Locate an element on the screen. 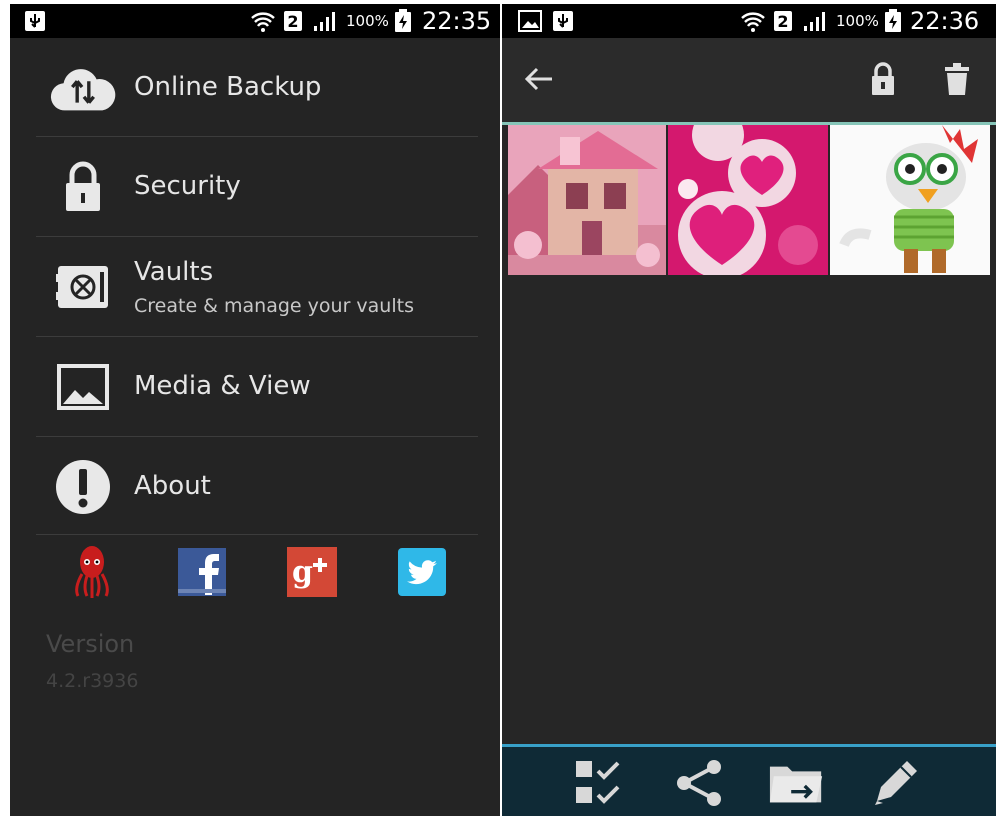 The height and width of the screenshot is (818, 999). squid-mascot-icon is located at coordinates (92, 572).